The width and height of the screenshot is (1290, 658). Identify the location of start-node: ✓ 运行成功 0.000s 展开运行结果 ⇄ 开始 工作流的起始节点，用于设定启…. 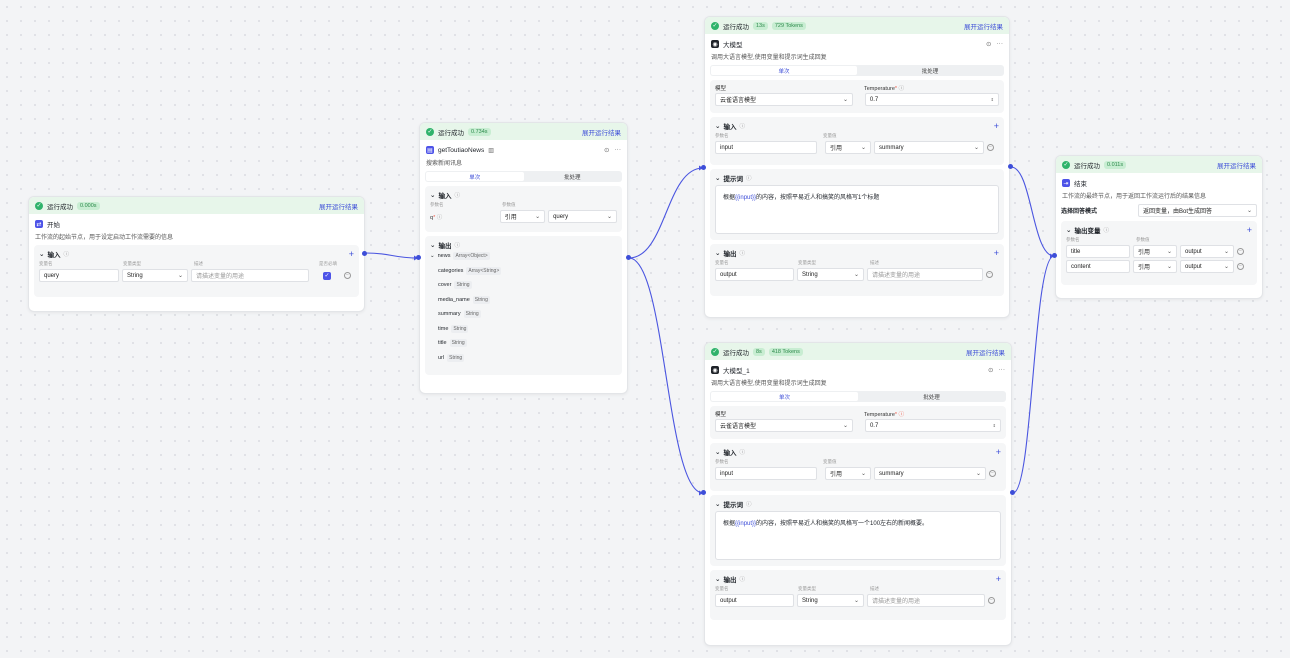
(196, 254).